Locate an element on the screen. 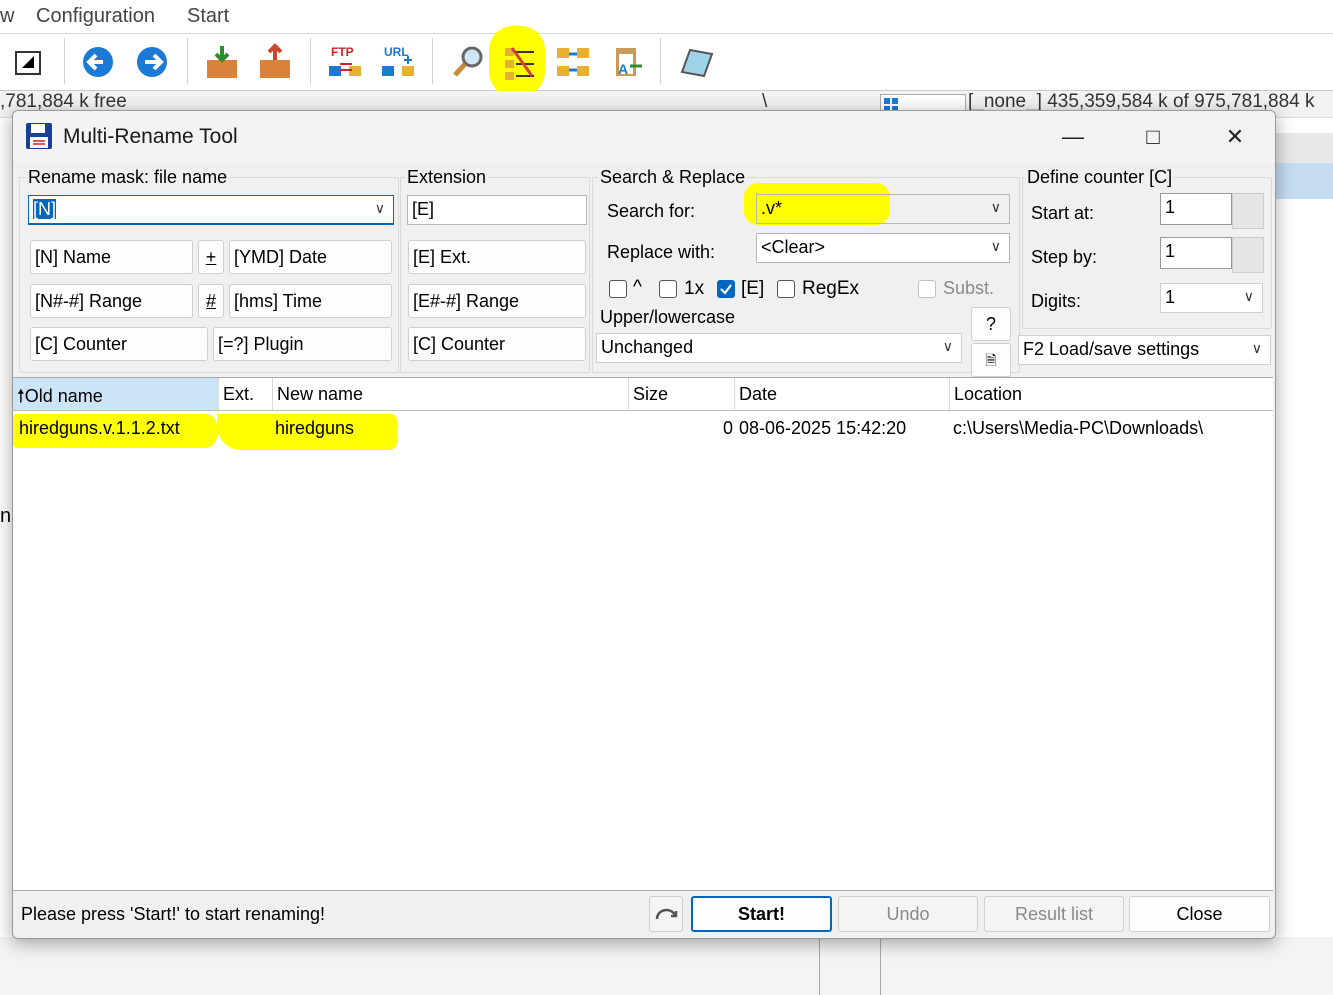  right-panel-selection is located at coordinates (1304, 181).